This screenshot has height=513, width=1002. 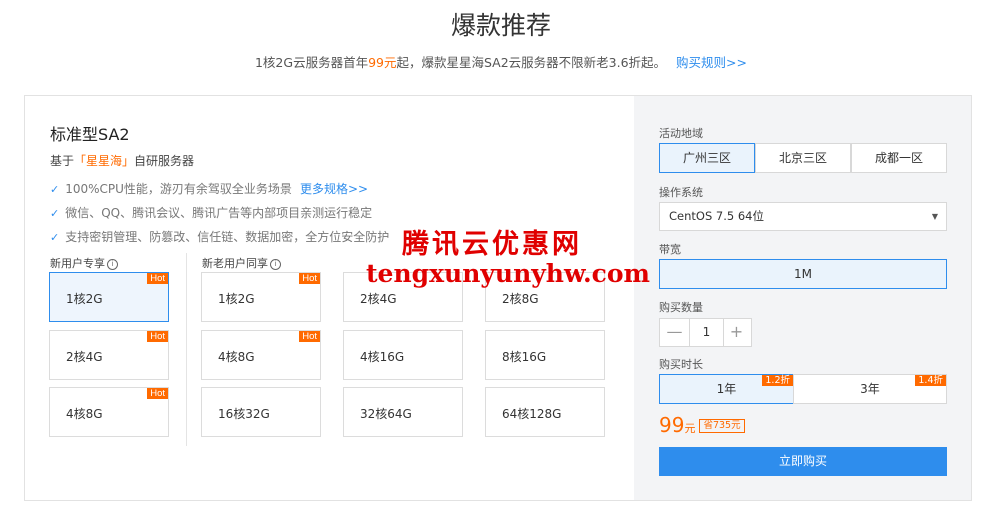 What do you see at coordinates (164, 161) in the screenshot?
I see `desc-text-rest: 自研服务器` at bounding box center [164, 161].